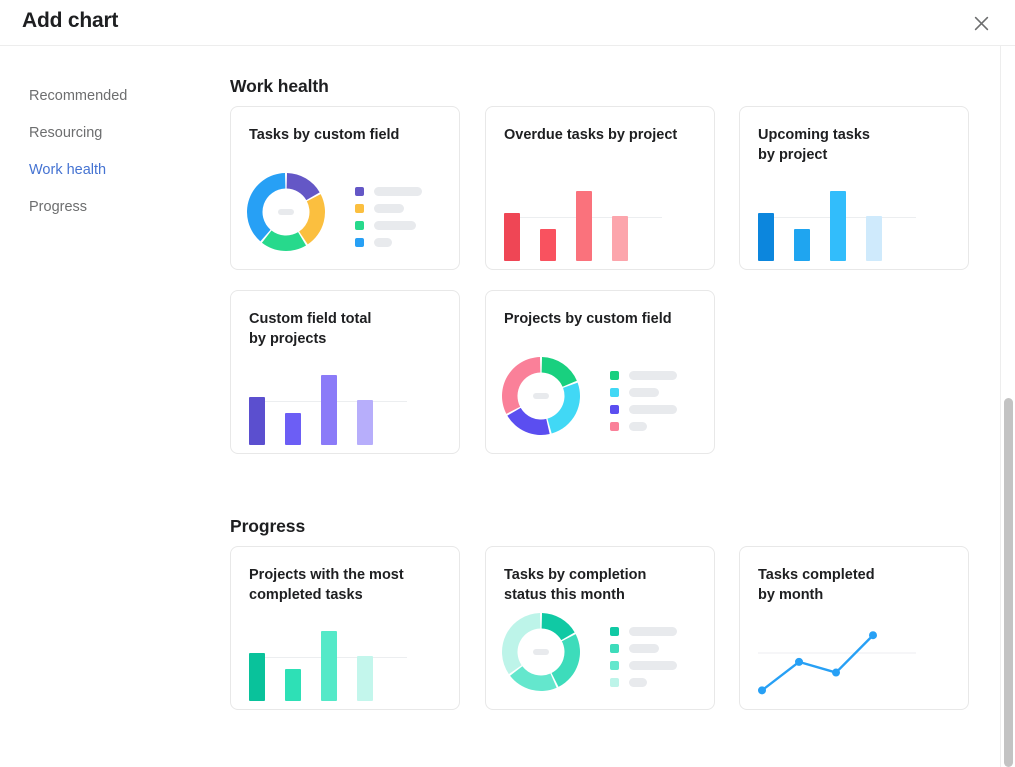 The width and height of the screenshot is (1015, 767). I want to click on chart-card-tasks-completed-by-month: Tasks completed by month, so click(854, 628).